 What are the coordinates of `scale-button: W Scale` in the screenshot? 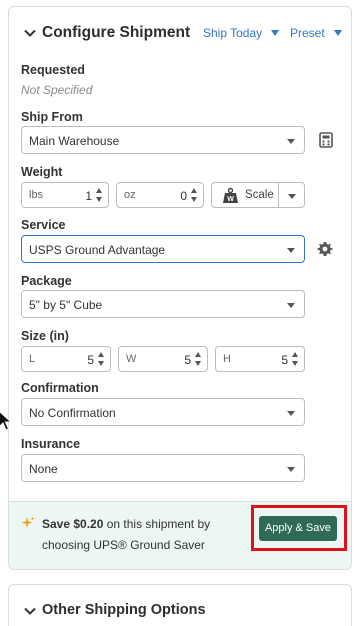 It's located at (258, 195).